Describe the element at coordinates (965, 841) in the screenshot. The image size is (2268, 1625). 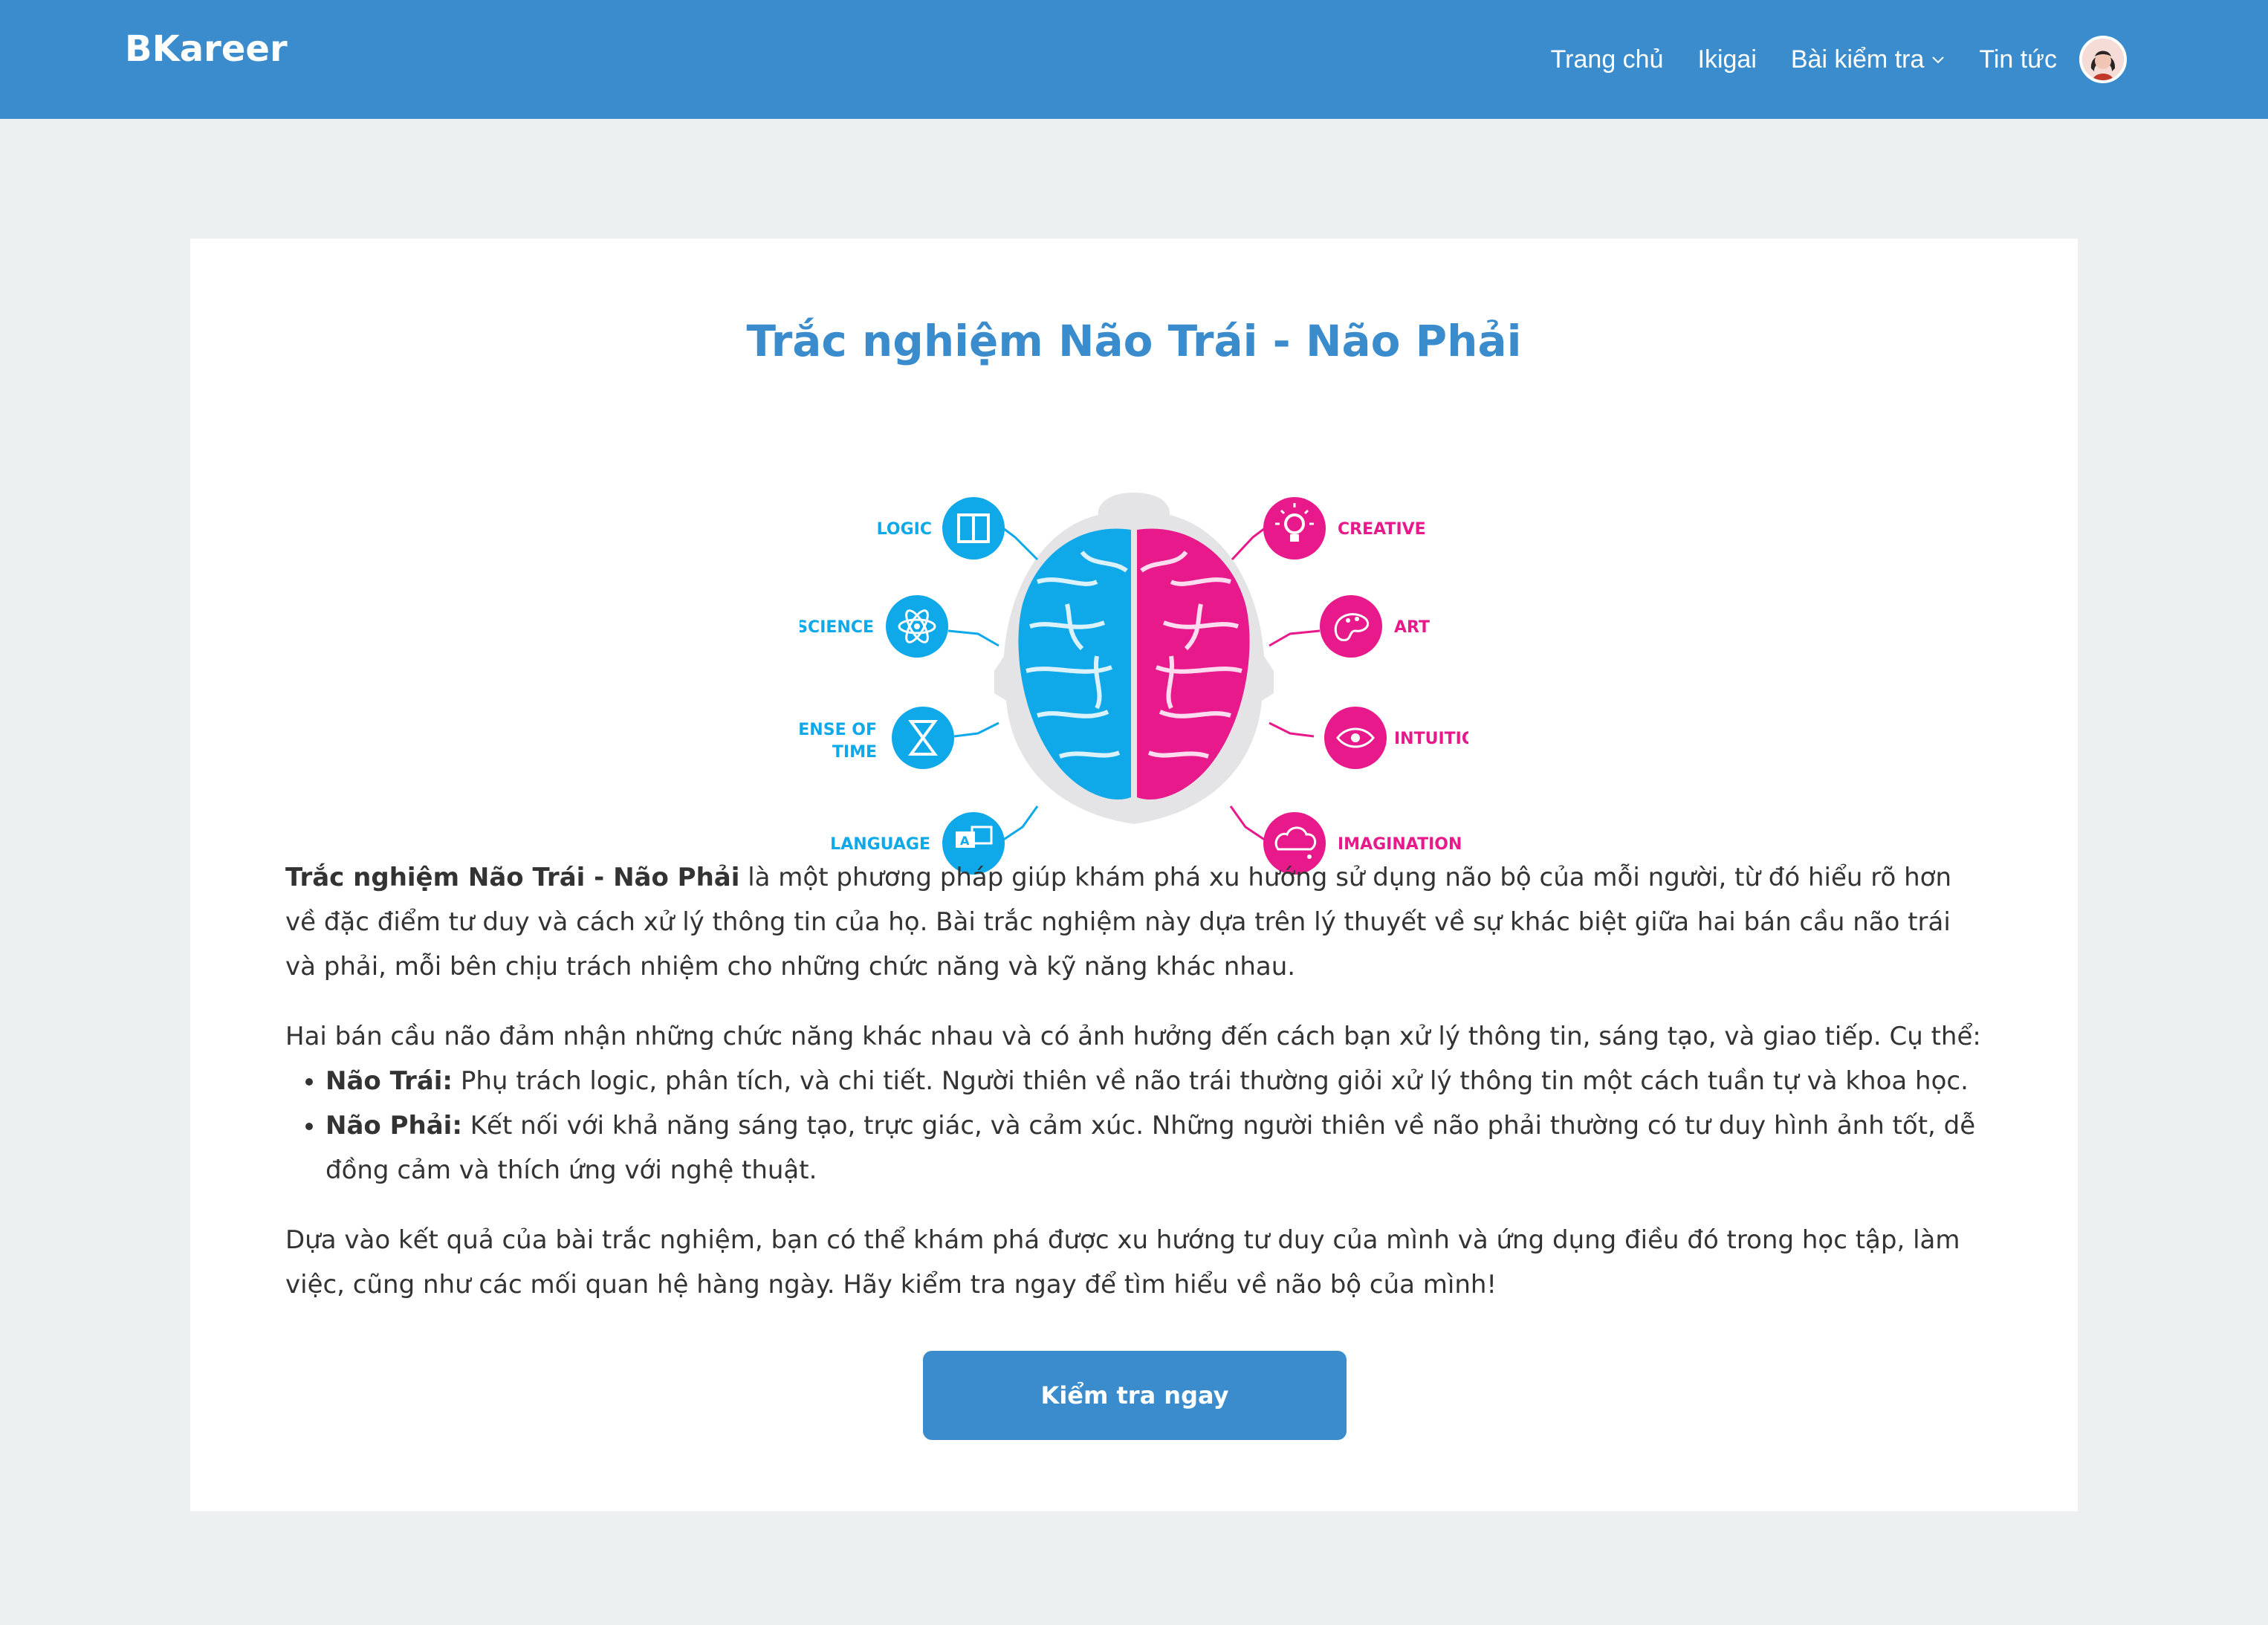
I see `svg-text: A` at that location.